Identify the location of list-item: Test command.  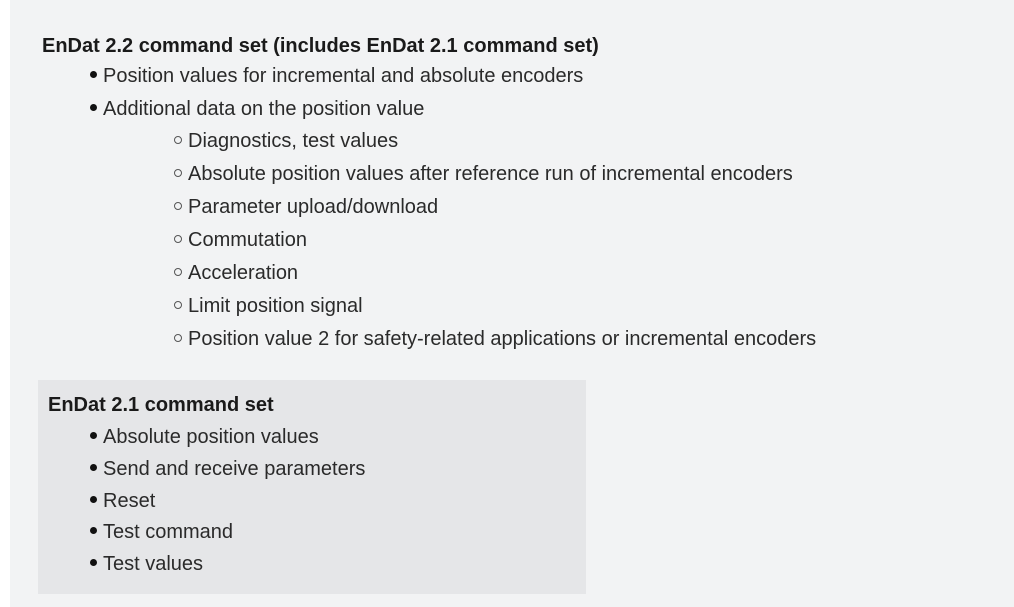
(161, 532).